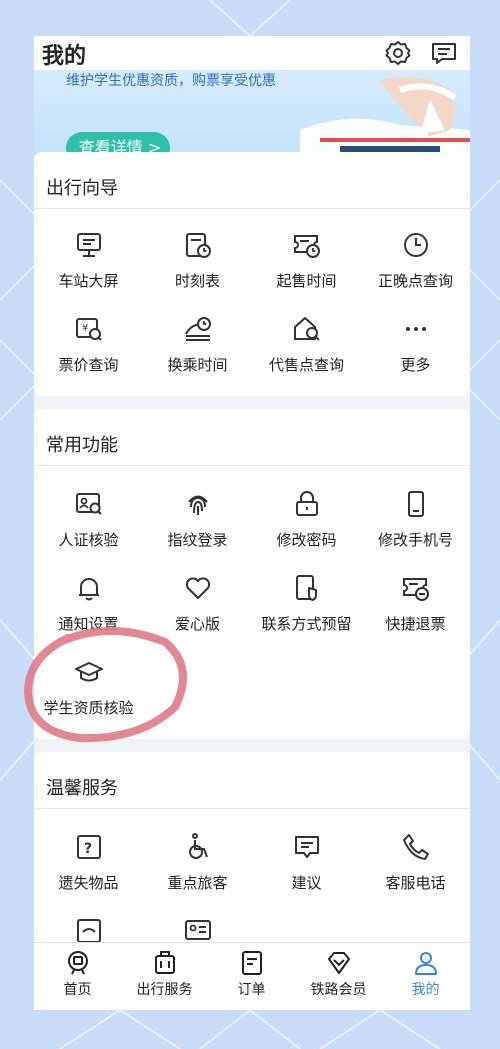 The width and height of the screenshot is (500, 1049). What do you see at coordinates (415, 245) in the screenshot?
I see `clock-icon` at bounding box center [415, 245].